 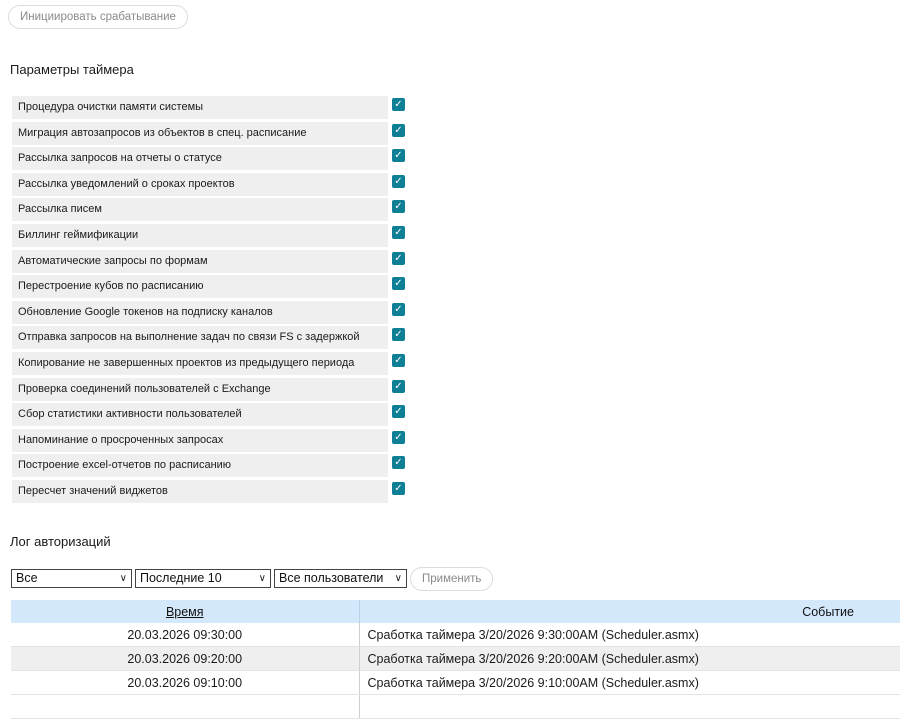 I want to click on timer-param-label: Рассылка запросов на отчеты о статусе, so click(x=200, y=159).